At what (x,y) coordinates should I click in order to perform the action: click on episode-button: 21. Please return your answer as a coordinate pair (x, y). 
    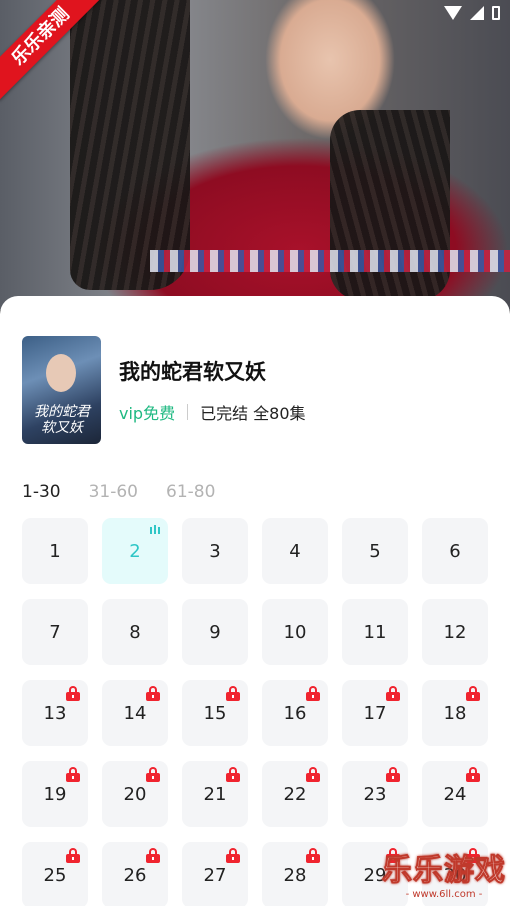
    Looking at the image, I should click on (215, 794).